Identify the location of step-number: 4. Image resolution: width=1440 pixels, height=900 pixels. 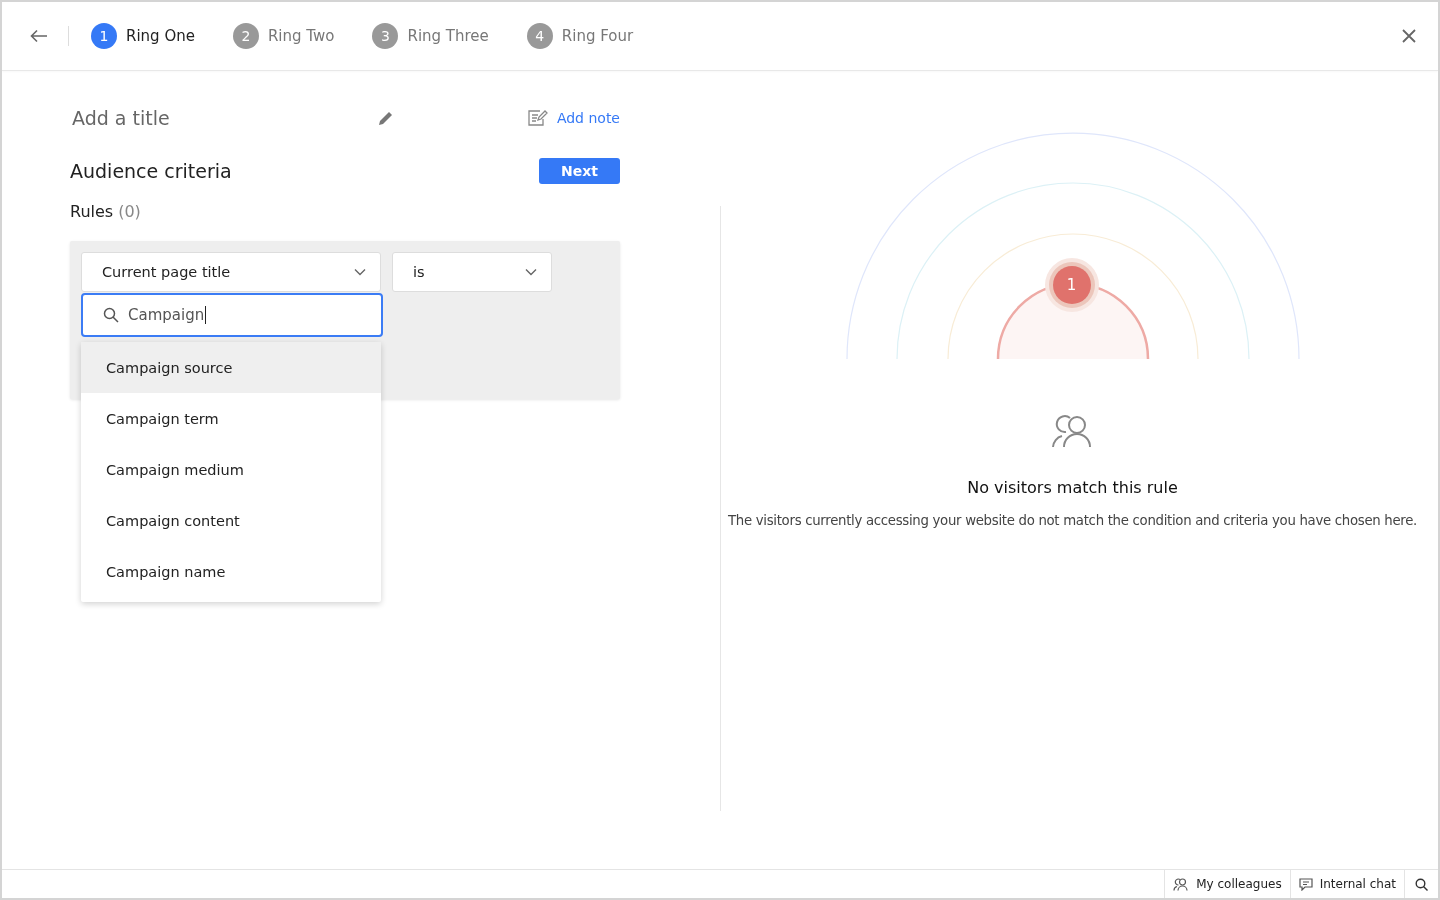
(539, 36).